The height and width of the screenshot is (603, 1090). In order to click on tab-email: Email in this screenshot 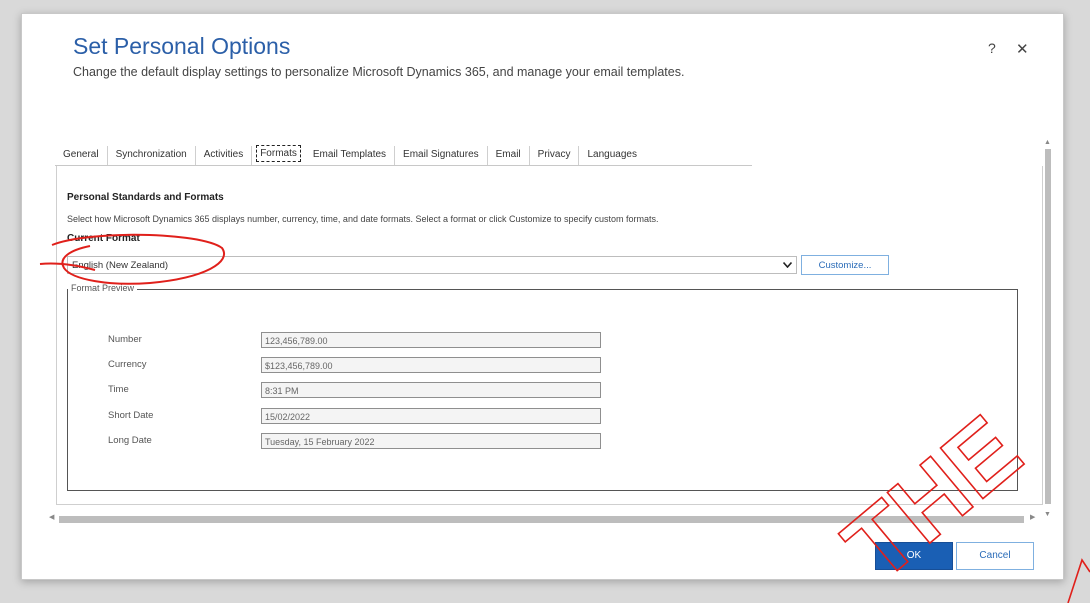, I will do `click(509, 155)`.